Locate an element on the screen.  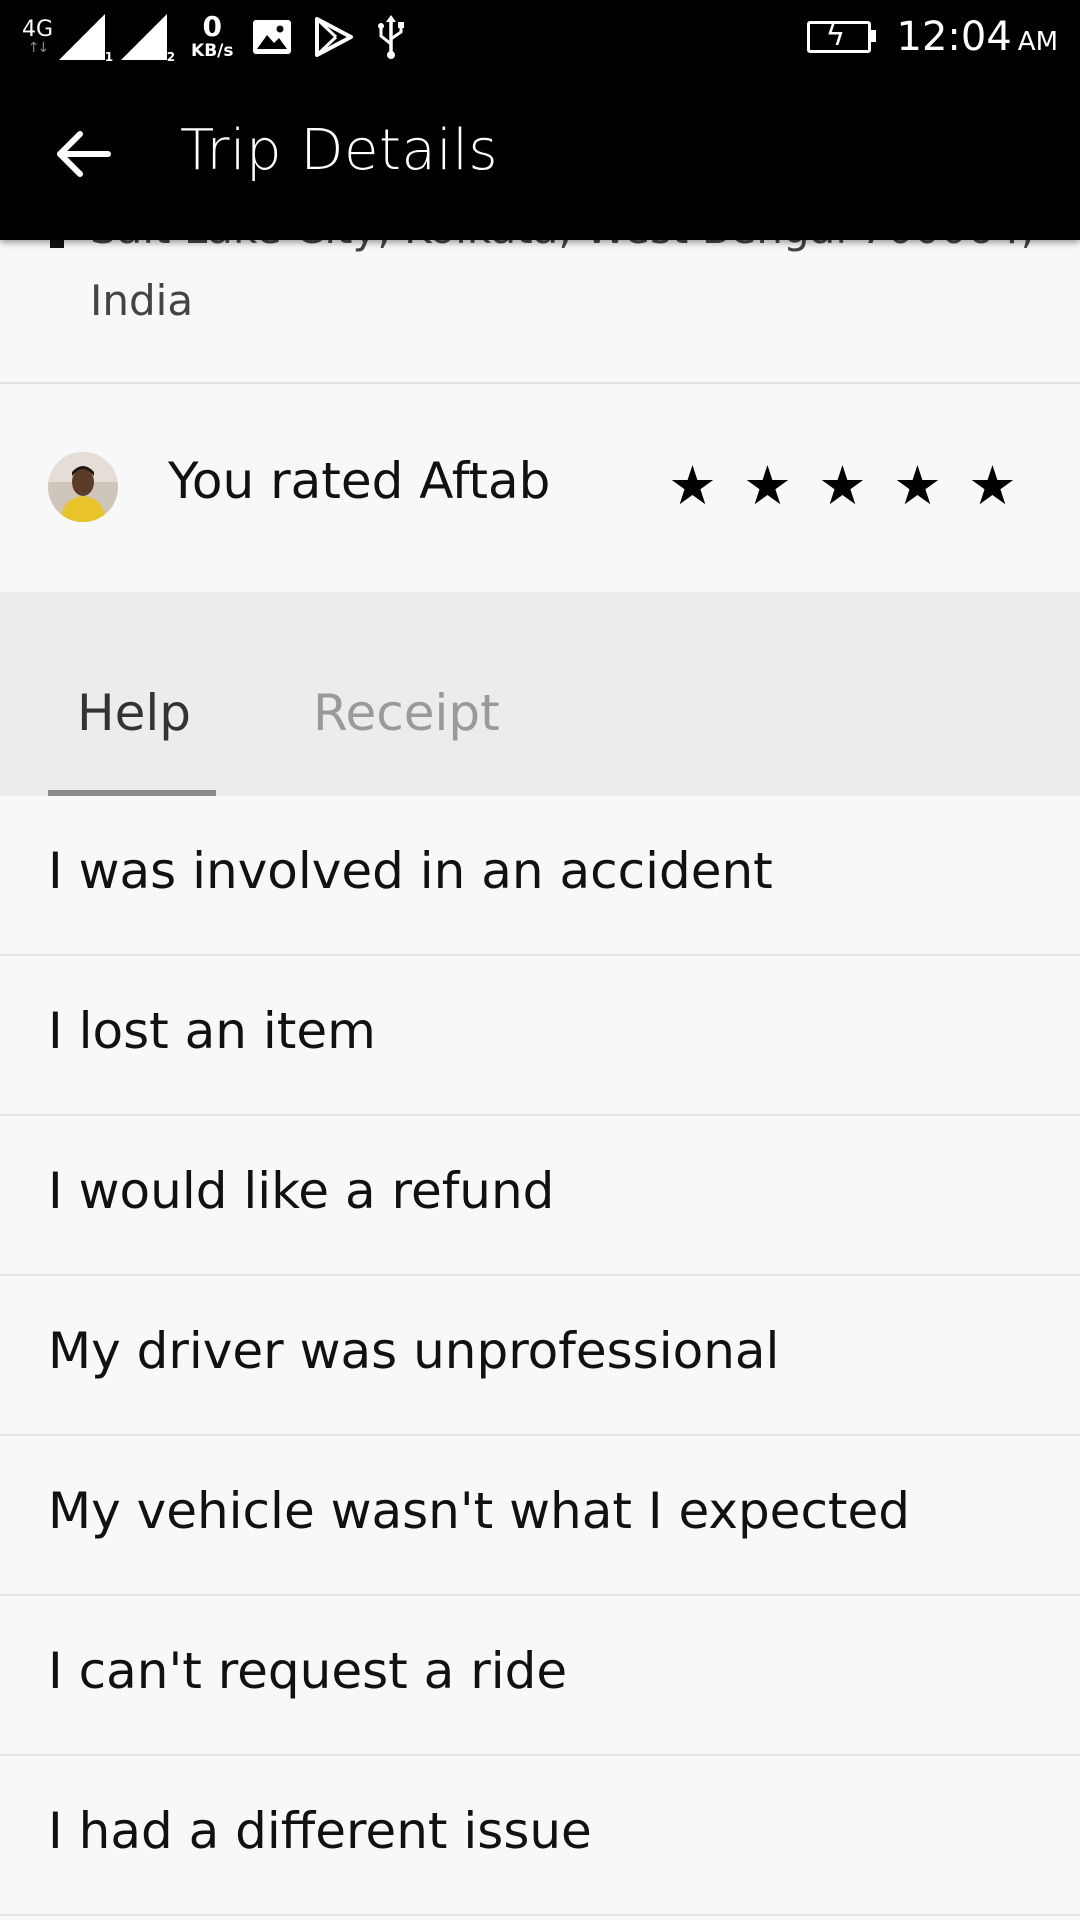
list-item-label: I had a different issue is located at coordinates (320, 1831).